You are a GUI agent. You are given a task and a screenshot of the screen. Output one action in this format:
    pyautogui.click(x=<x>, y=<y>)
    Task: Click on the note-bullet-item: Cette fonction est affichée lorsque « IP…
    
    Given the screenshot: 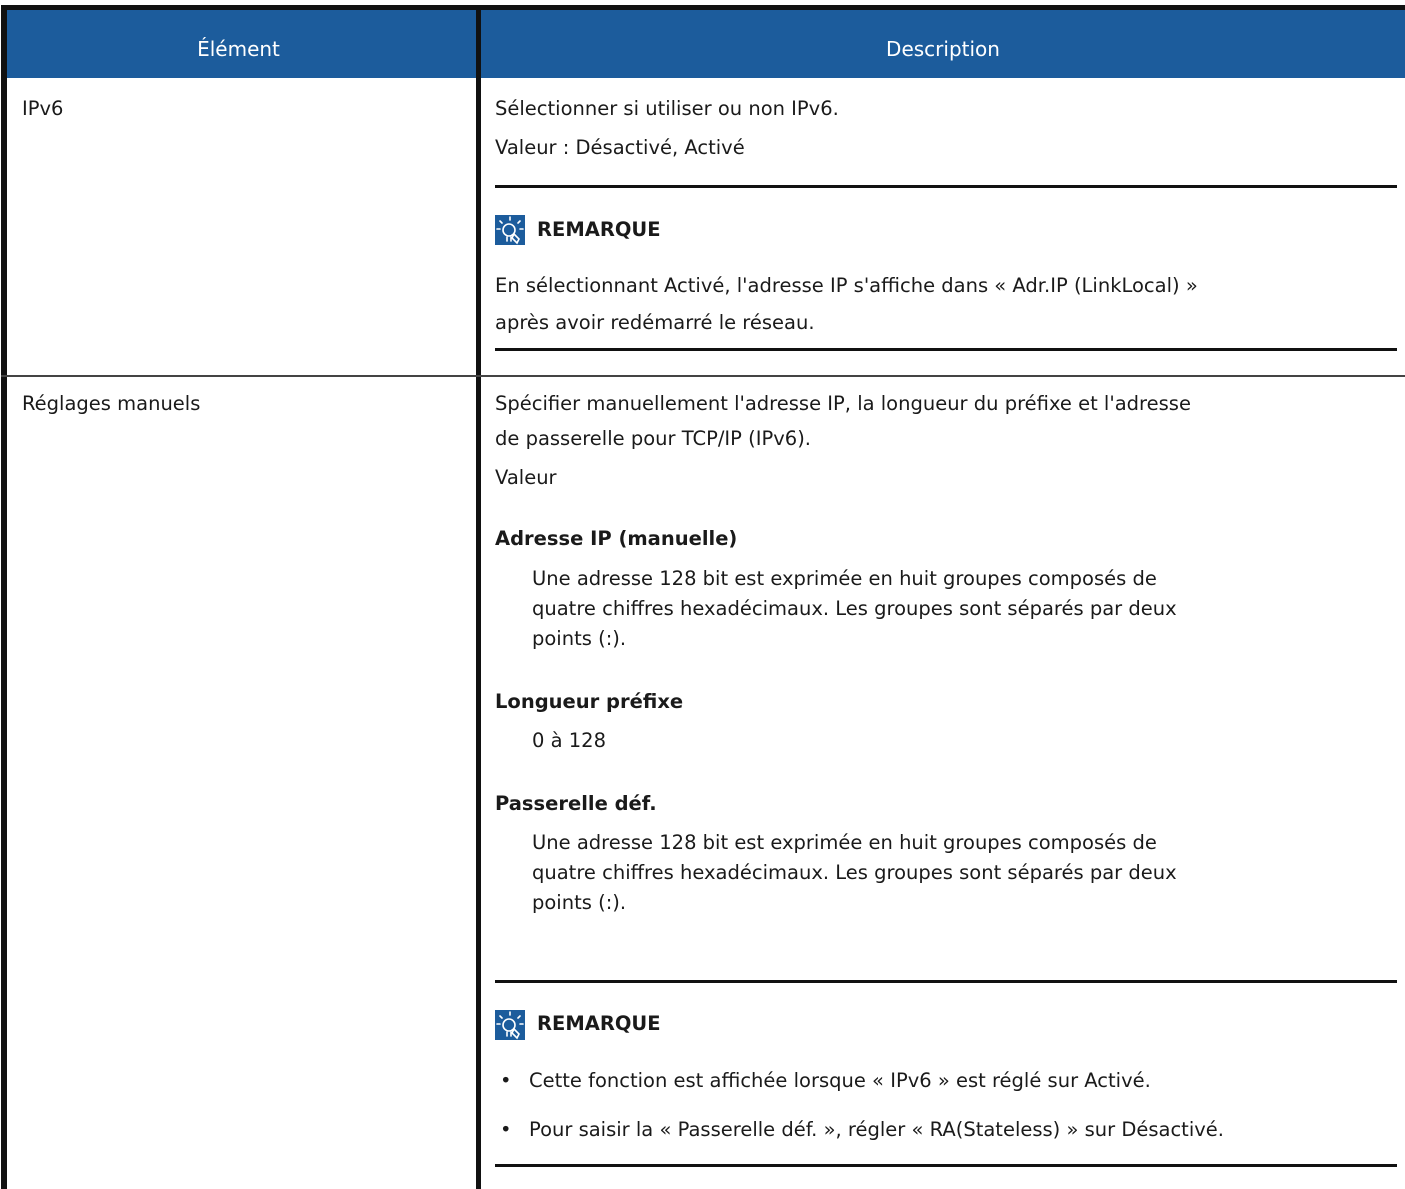 What is the action you would take?
    pyautogui.click(x=840, y=1080)
    